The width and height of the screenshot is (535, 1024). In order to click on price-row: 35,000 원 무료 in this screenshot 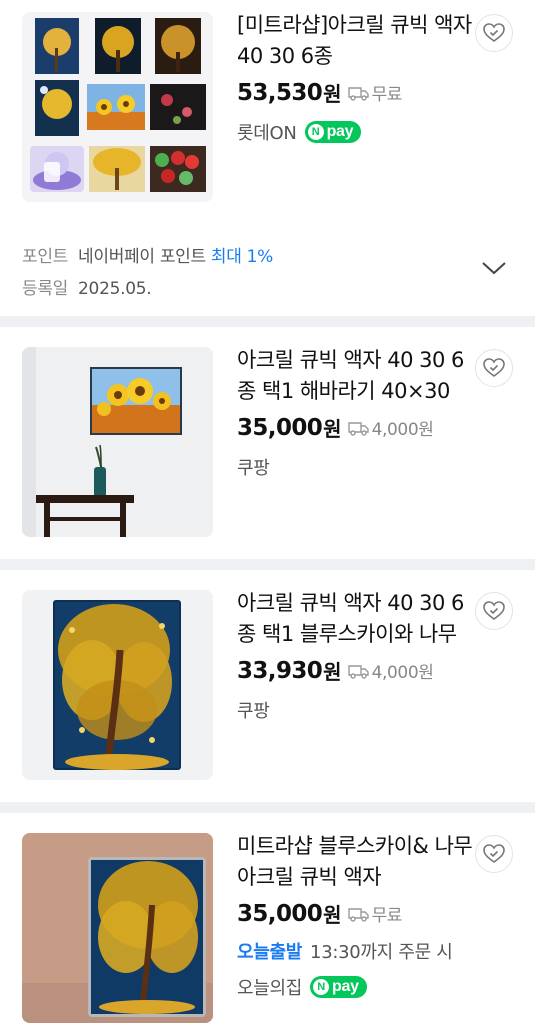, I will do `click(357, 913)`.